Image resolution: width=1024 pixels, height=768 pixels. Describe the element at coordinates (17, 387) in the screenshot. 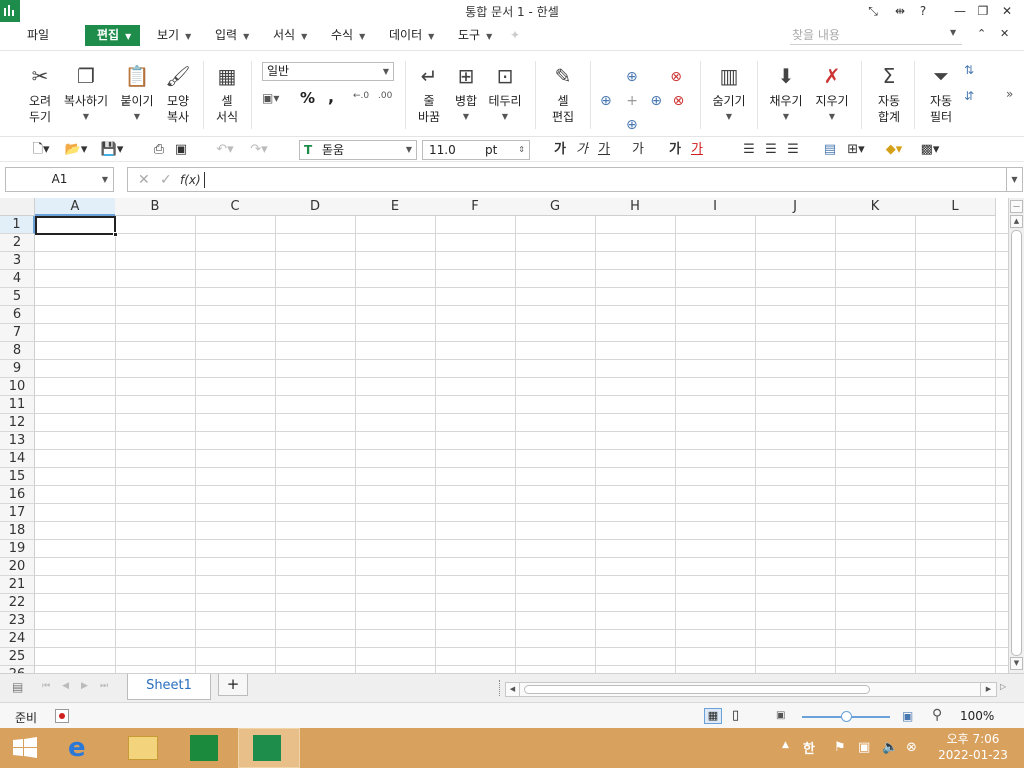

I see `row-header-10: 10` at that location.